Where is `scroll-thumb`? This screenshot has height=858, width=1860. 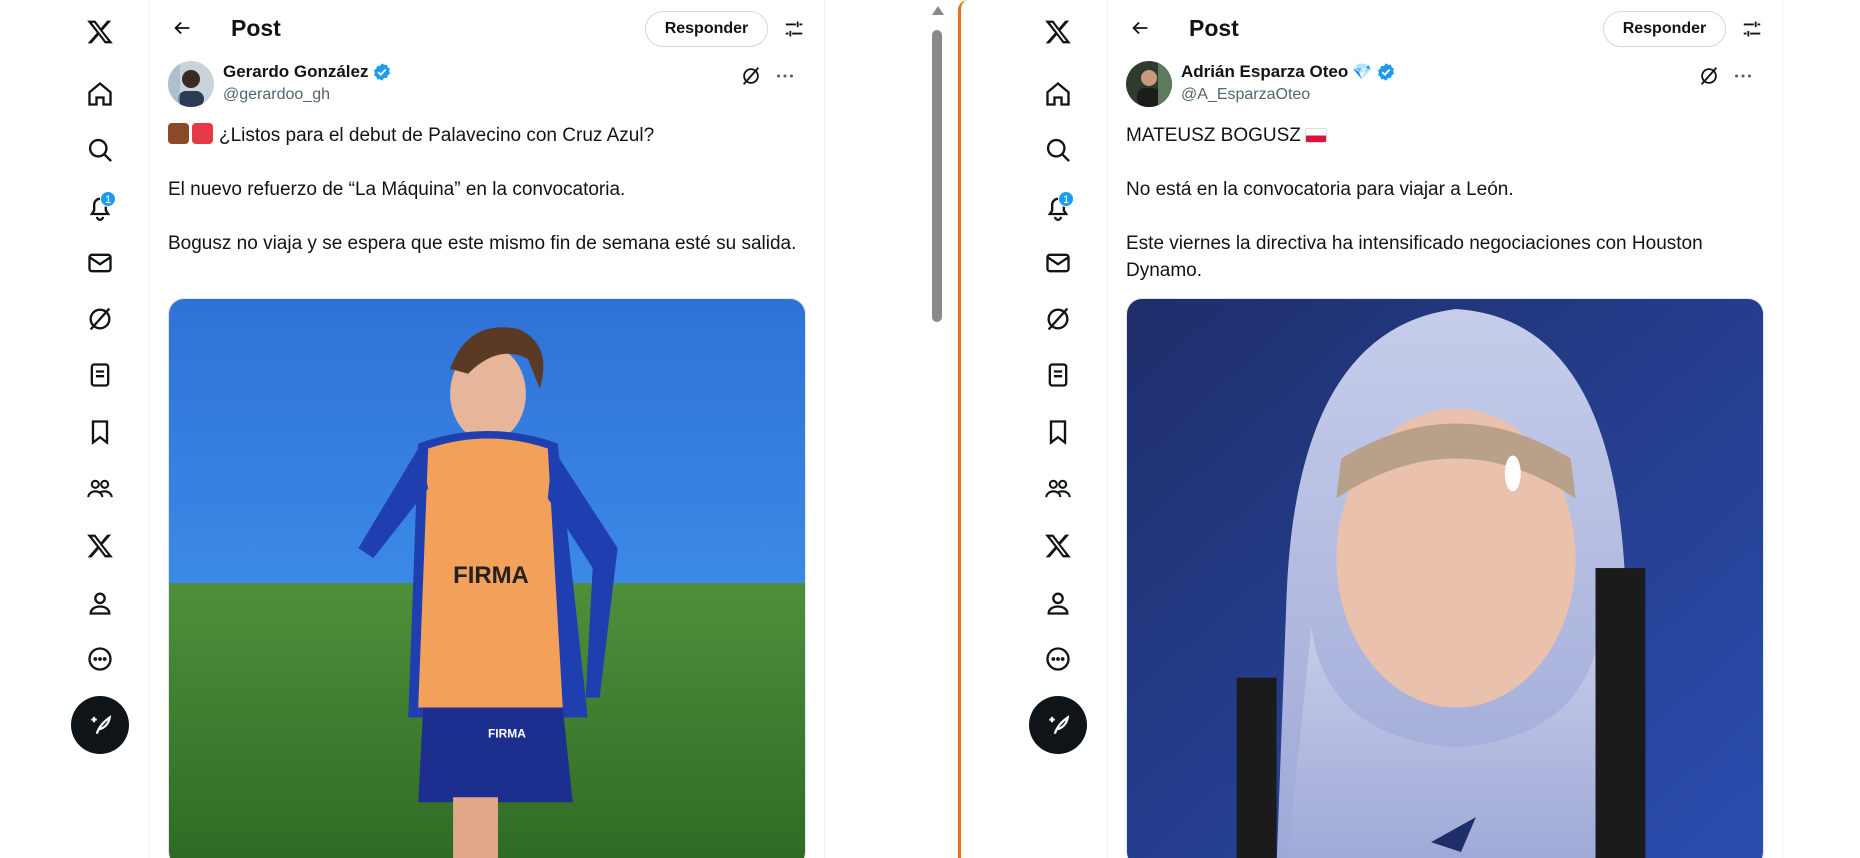
scroll-thumb is located at coordinates (937, 176).